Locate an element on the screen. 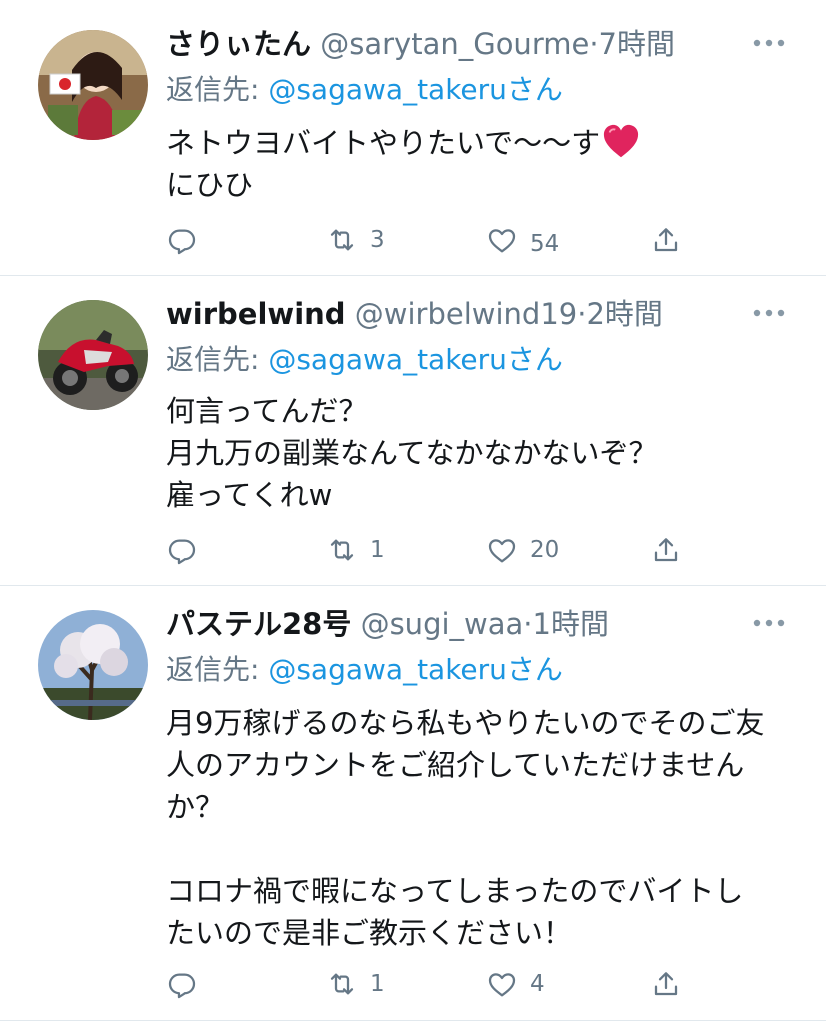 The width and height of the screenshot is (826, 1029). tweet-text-line: ネトウヨバイトやりたいで〜〜す is located at coordinates (486, 143).